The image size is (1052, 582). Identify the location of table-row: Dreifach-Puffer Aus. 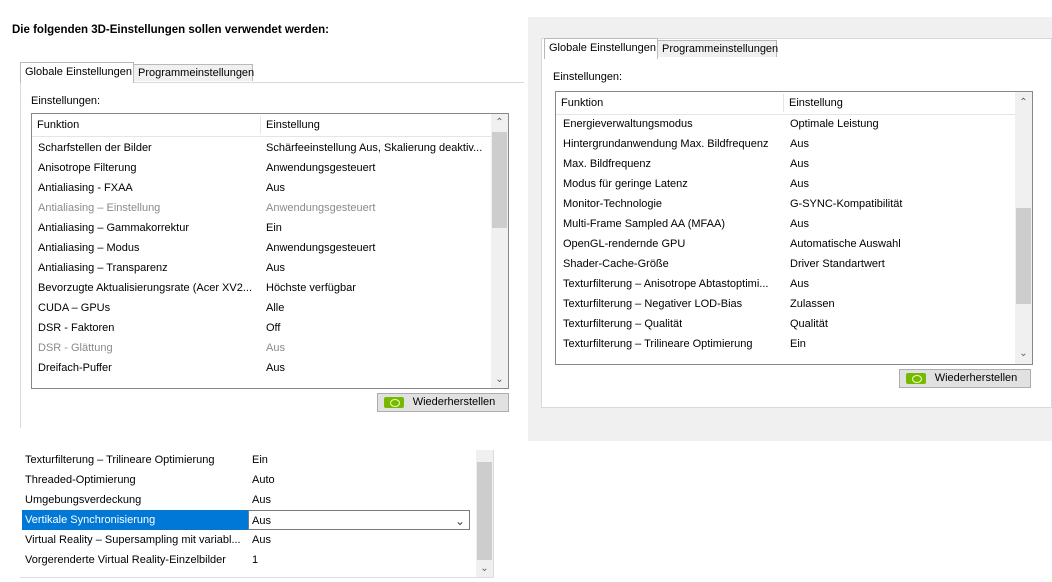
(261, 368).